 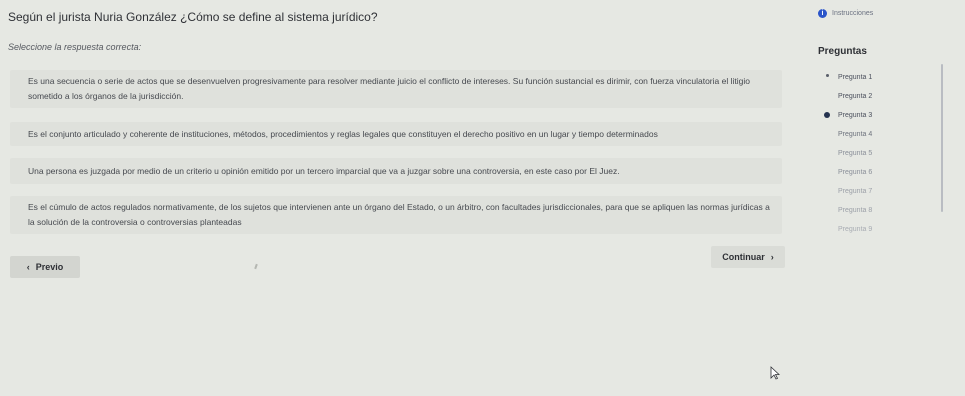 What do you see at coordinates (256, 266) in the screenshot?
I see `decorative-mark` at bounding box center [256, 266].